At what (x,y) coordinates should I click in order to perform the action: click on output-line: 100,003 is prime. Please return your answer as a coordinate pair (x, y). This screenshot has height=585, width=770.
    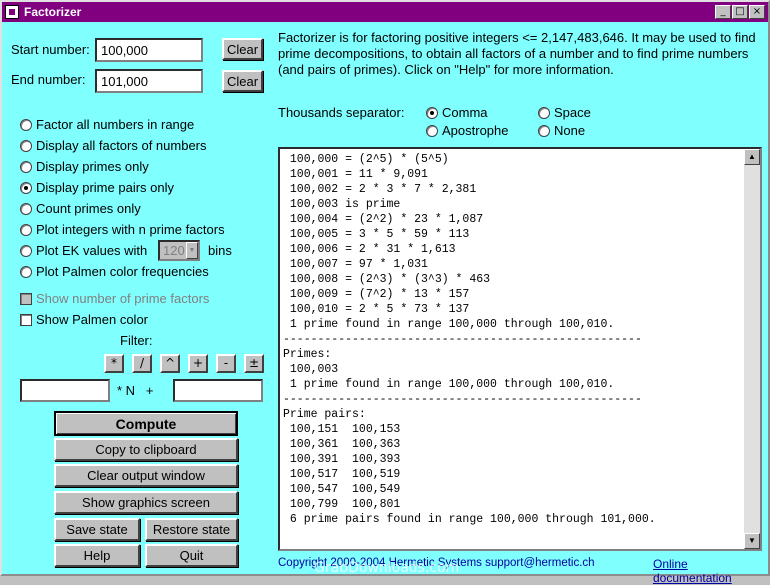
    Looking at the image, I should click on (342, 204).